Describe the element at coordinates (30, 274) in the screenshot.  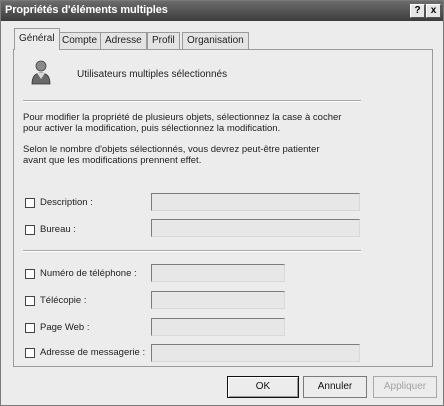
I see `telephone-checkbox` at that location.